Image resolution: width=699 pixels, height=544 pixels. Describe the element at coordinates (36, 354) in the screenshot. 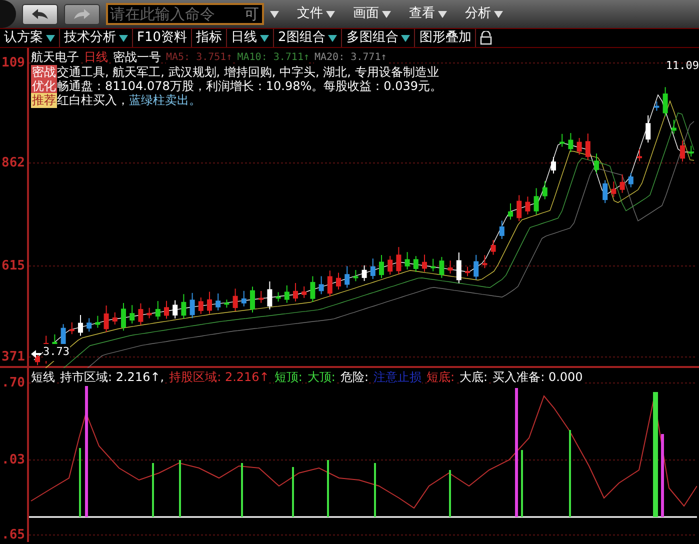

I see `arrow-icon` at that location.